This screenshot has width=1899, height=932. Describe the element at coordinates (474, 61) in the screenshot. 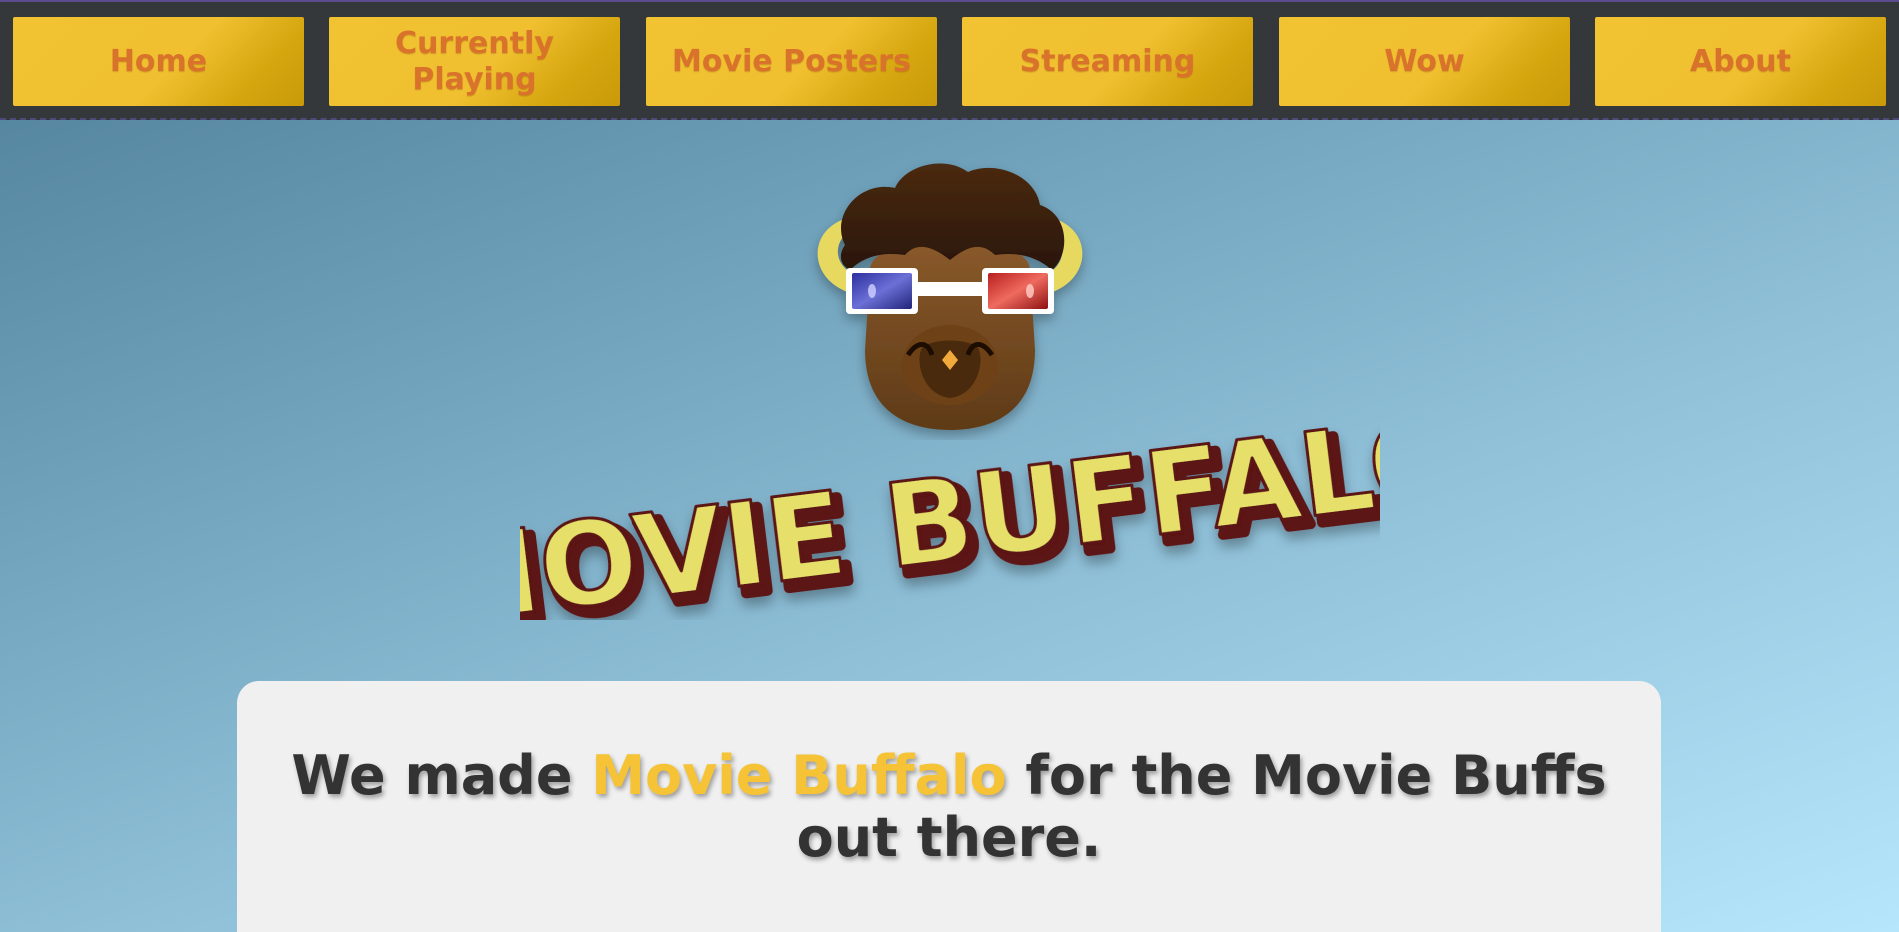

I see `nav-currently-playing-button: Currently Playing` at that location.